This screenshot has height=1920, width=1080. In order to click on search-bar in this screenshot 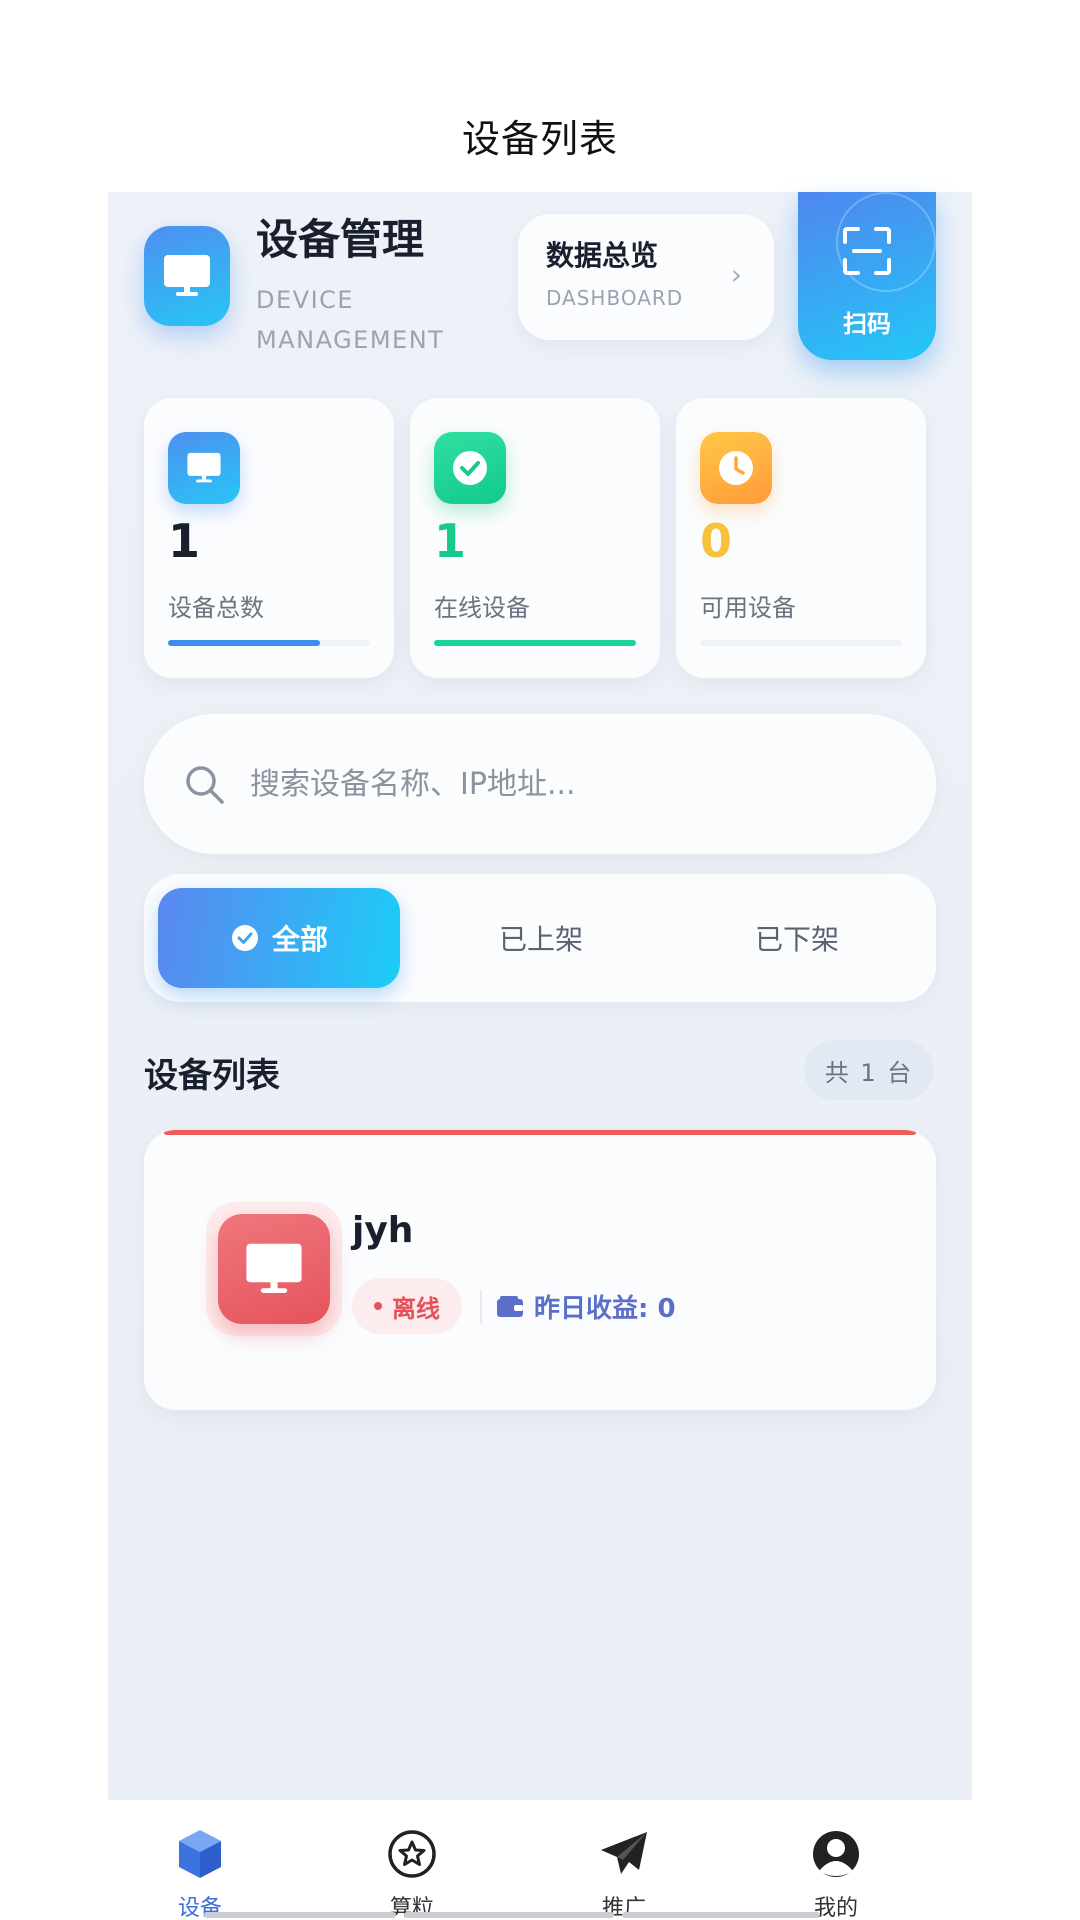, I will do `click(540, 784)`.